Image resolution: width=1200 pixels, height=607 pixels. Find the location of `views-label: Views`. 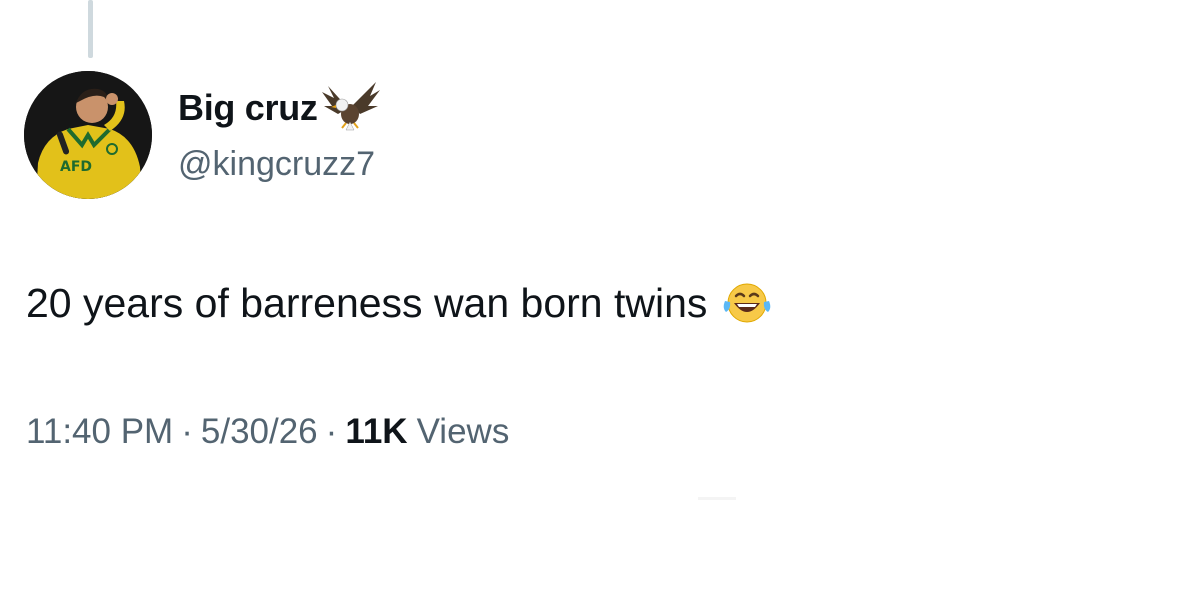

views-label: Views is located at coordinates (463, 432).